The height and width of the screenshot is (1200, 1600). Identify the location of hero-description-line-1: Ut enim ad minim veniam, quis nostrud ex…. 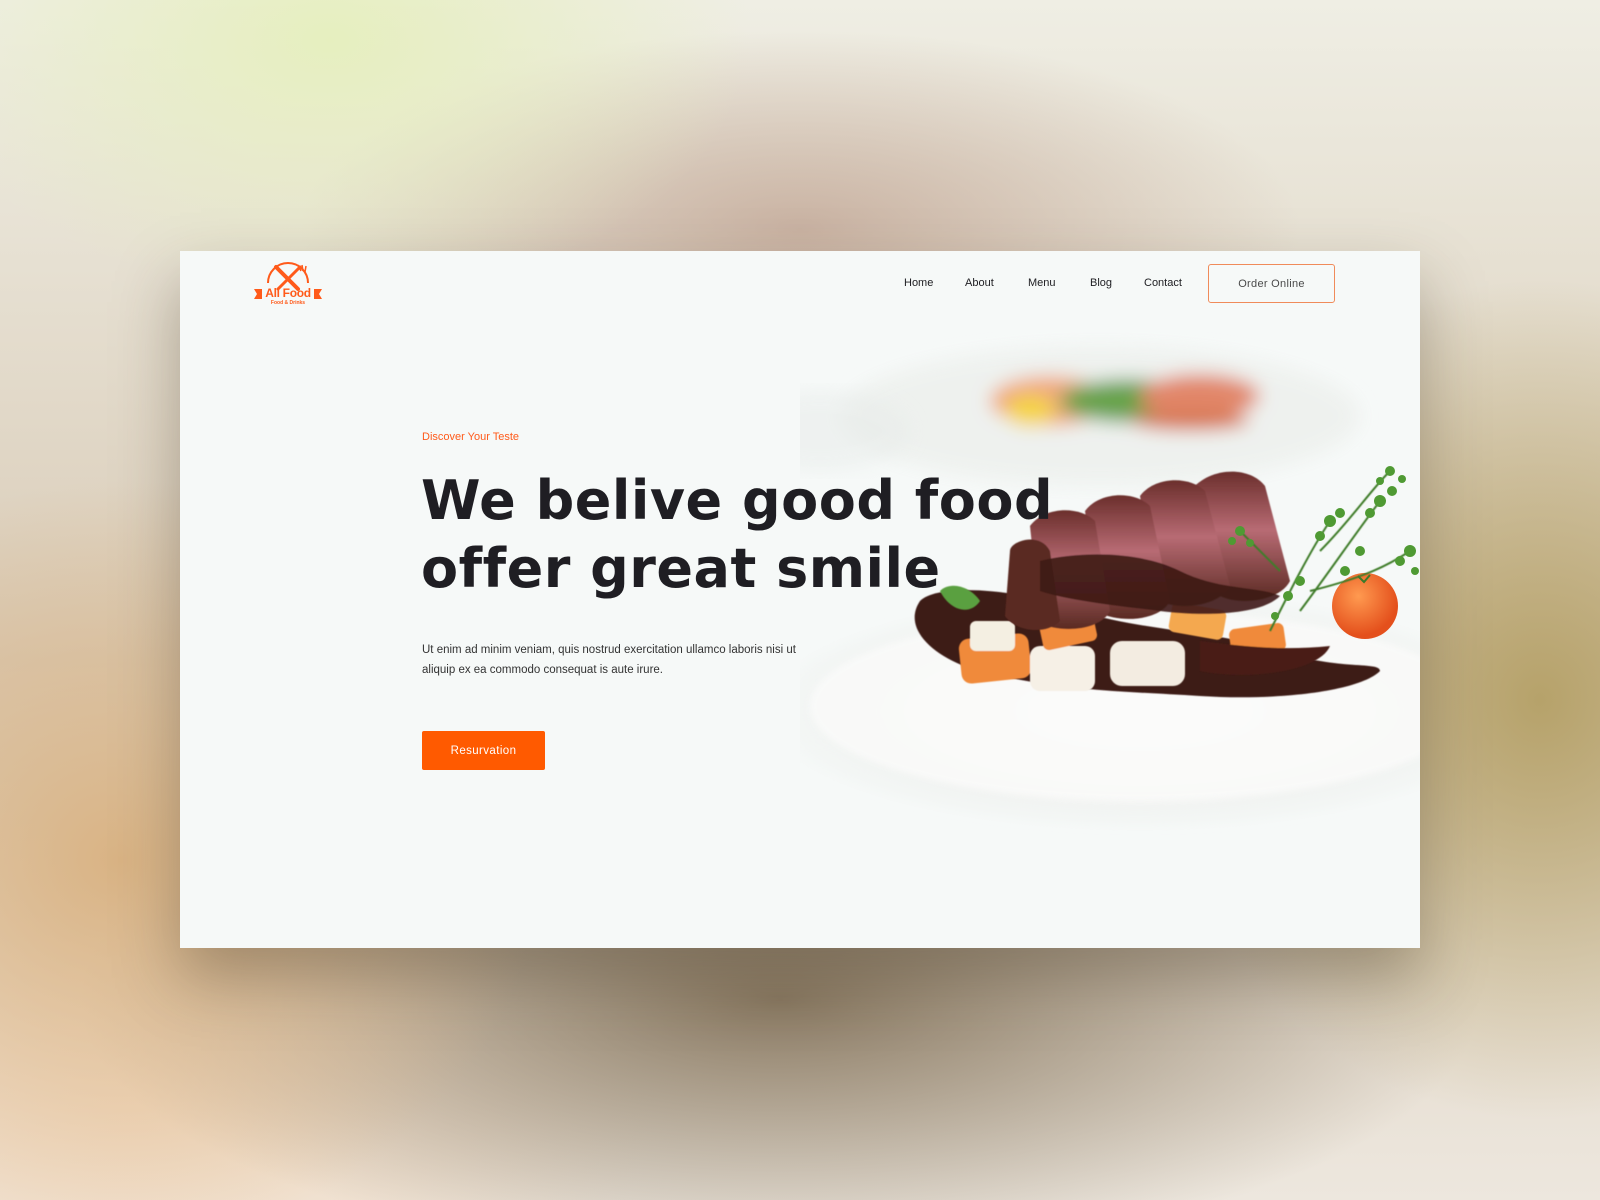
(609, 650).